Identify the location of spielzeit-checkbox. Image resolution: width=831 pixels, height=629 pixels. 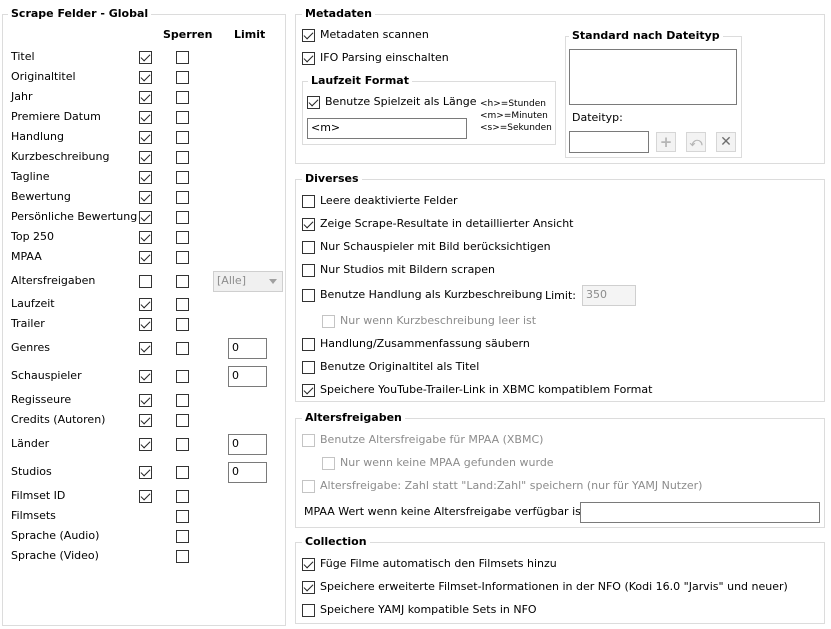
(313, 102).